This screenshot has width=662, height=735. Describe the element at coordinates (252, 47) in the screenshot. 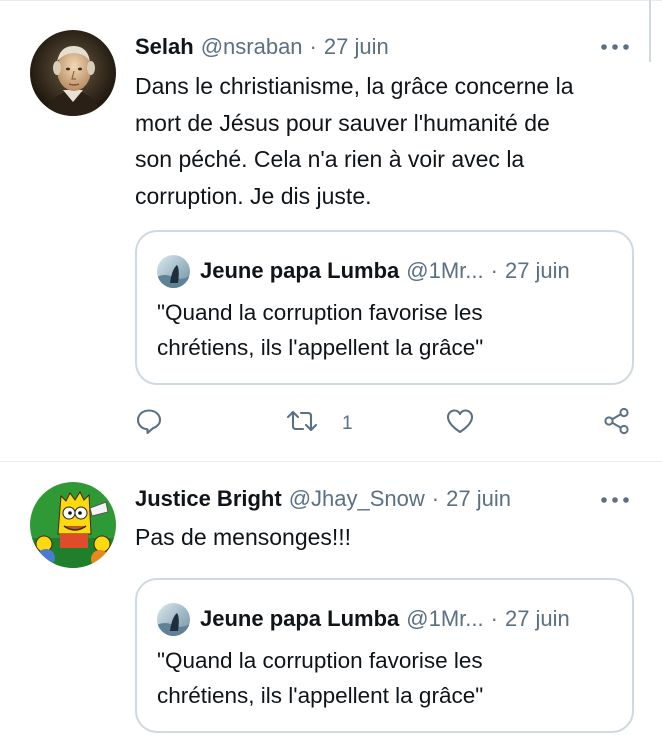

I see `author-handle: @nsraban` at that location.